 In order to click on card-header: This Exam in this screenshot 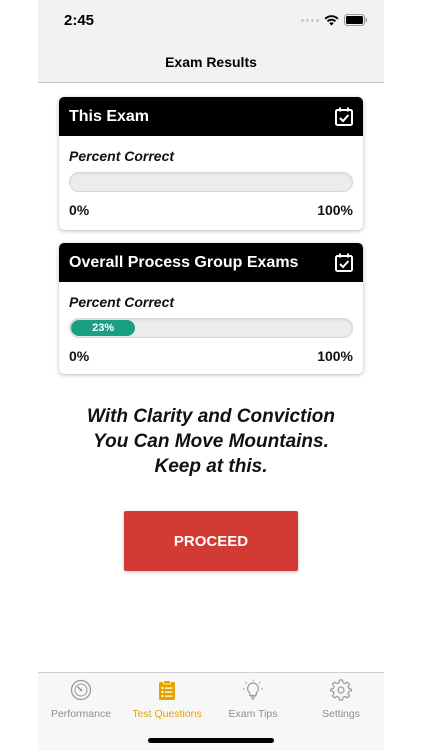, I will do `click(211, 116)`.